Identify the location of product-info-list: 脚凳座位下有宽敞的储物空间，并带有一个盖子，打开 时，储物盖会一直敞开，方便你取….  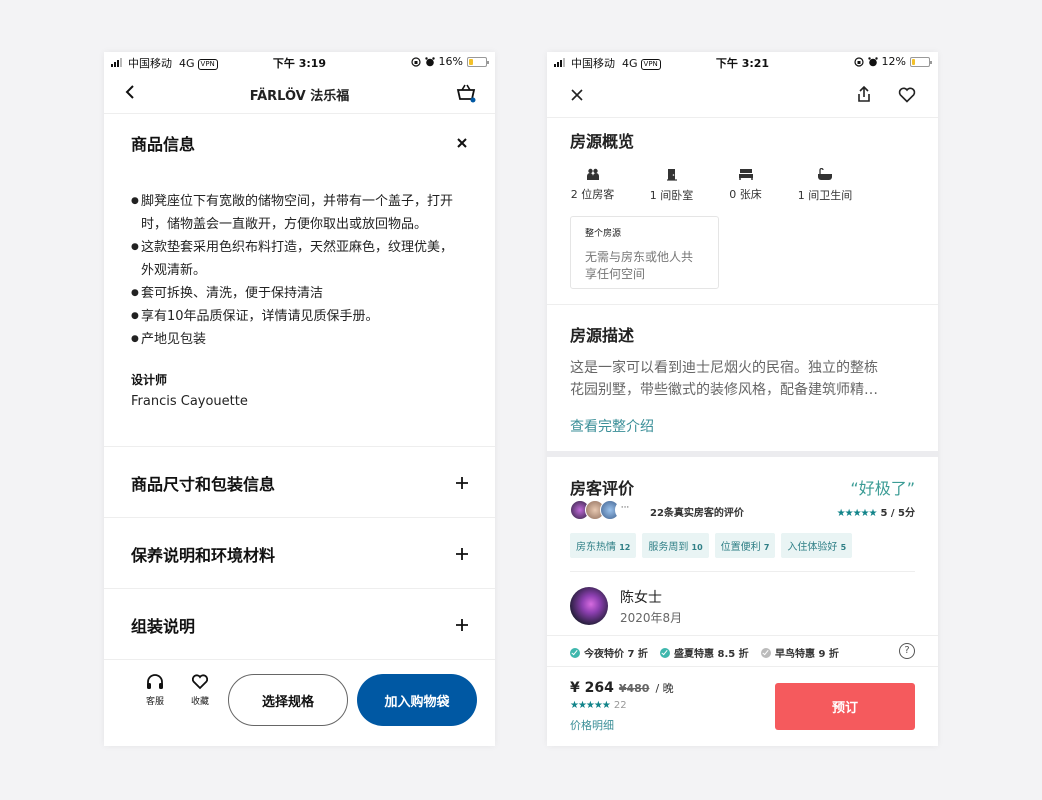
(299, 259).